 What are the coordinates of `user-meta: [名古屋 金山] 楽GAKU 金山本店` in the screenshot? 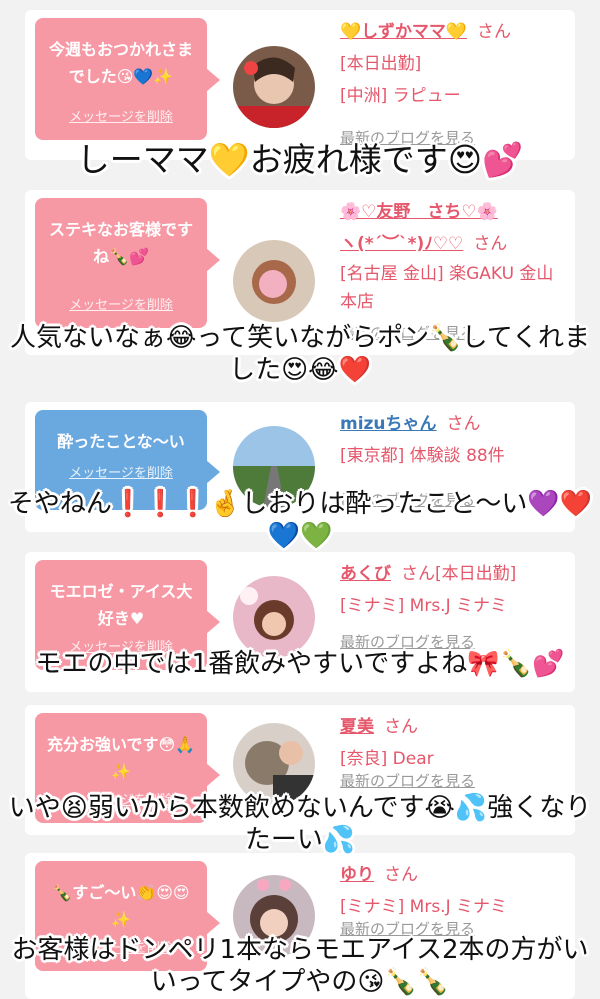 It's located at (447, 288).